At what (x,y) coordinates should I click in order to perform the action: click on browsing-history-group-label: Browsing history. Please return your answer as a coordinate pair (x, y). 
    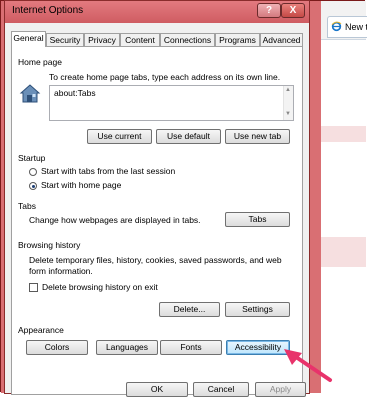
    Looking at the image, I should click on (49, 245).